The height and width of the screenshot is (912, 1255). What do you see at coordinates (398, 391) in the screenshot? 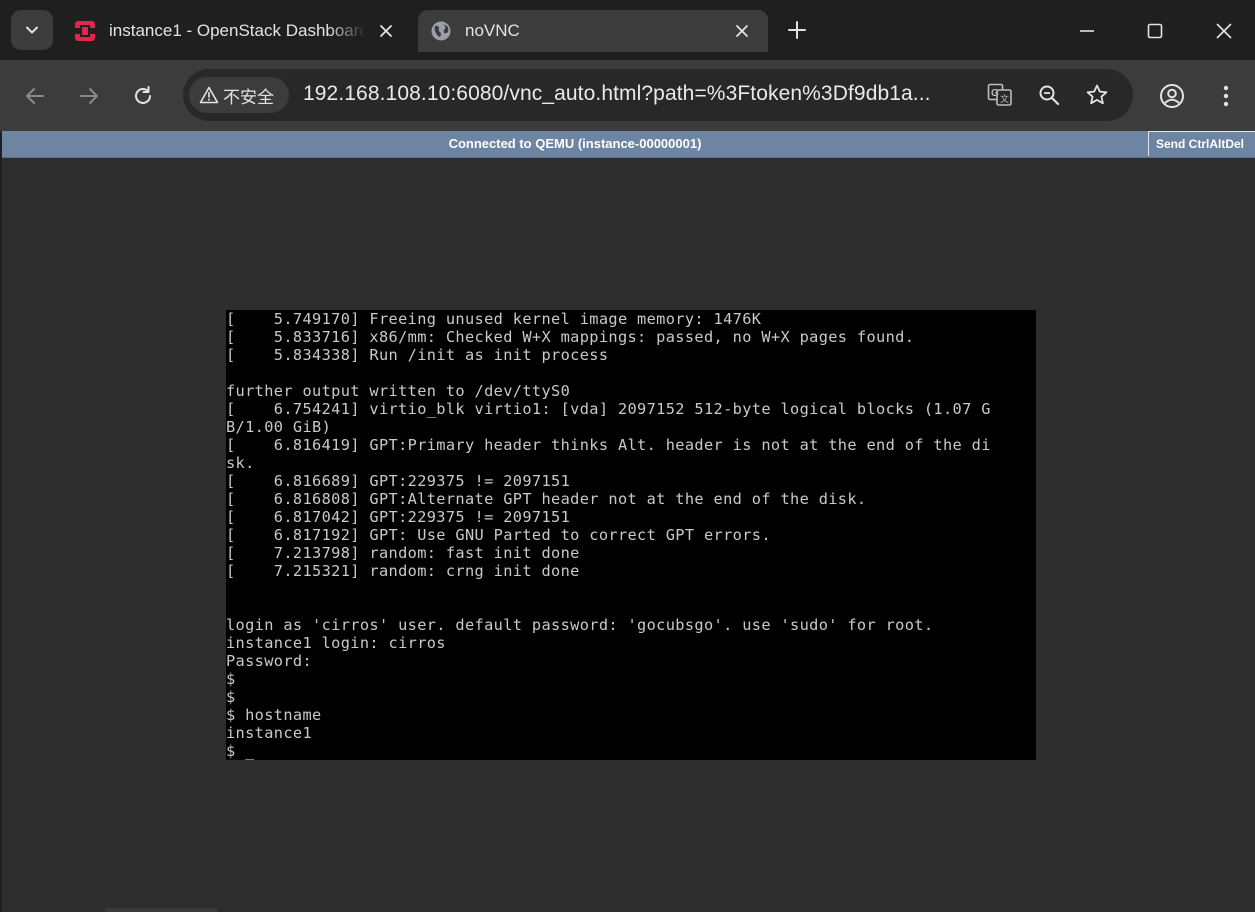
I see `console-line: further output written to /dev/ttyS0` at bounding box center [398, 391].